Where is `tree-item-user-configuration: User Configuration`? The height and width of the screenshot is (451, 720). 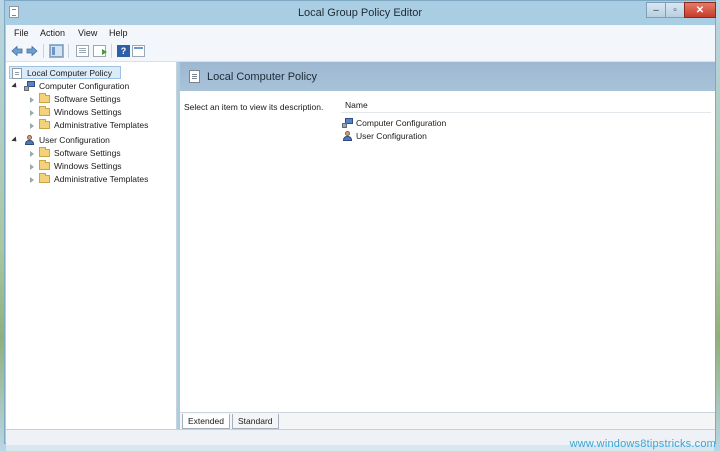 tree-item-user-configuration: User Configuration is located at coordinates (91, 140).